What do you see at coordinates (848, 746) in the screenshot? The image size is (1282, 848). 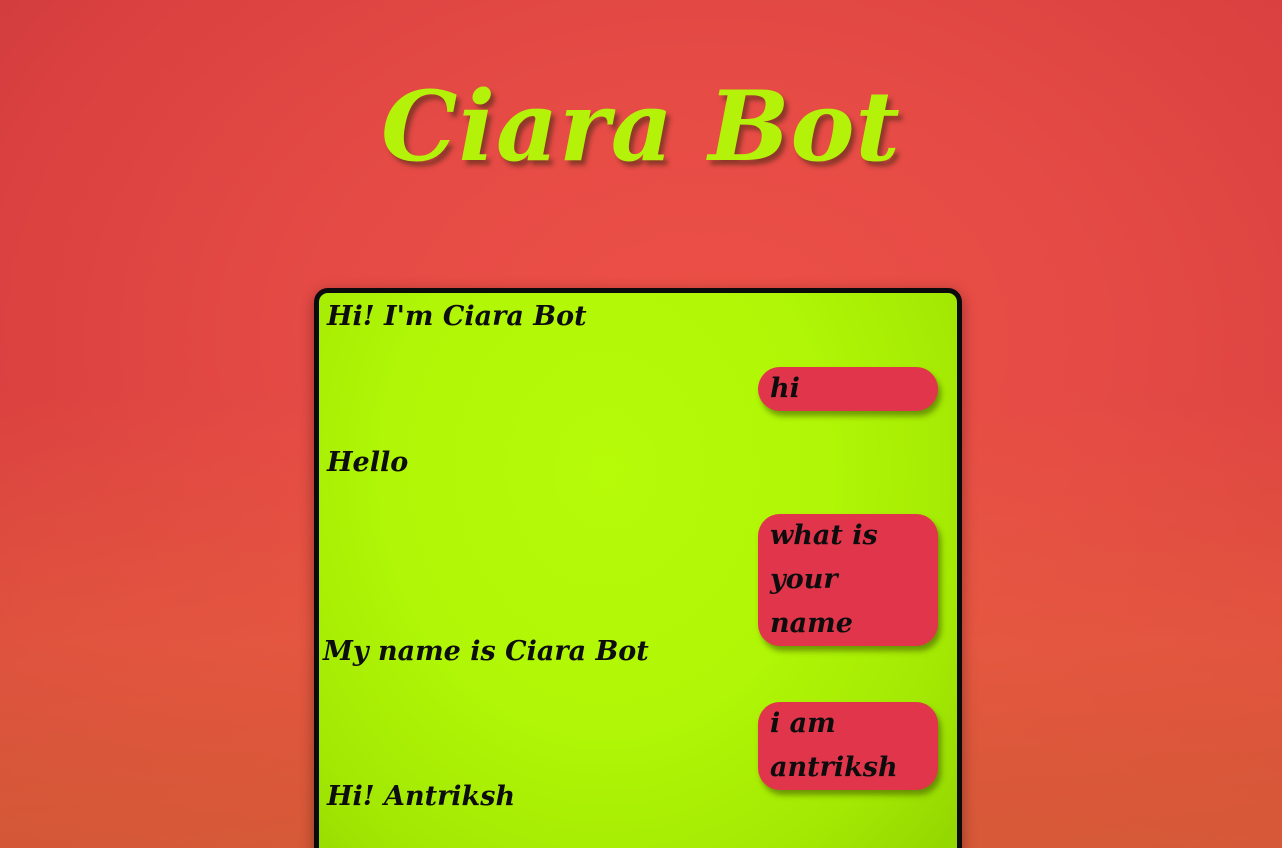 I see `user-message: i am antriksh` at bounding box center [848, 746].